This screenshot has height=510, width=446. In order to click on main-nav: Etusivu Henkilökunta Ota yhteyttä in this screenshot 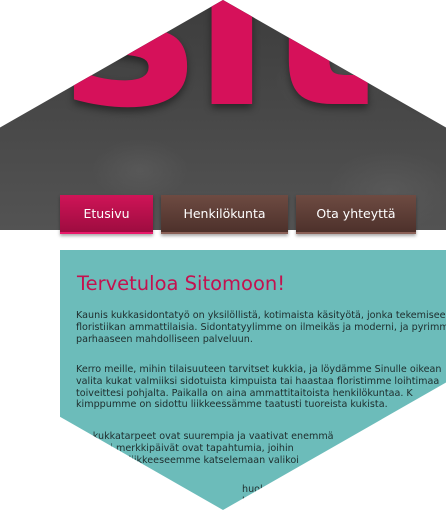, I will do `click(223, 214)`.